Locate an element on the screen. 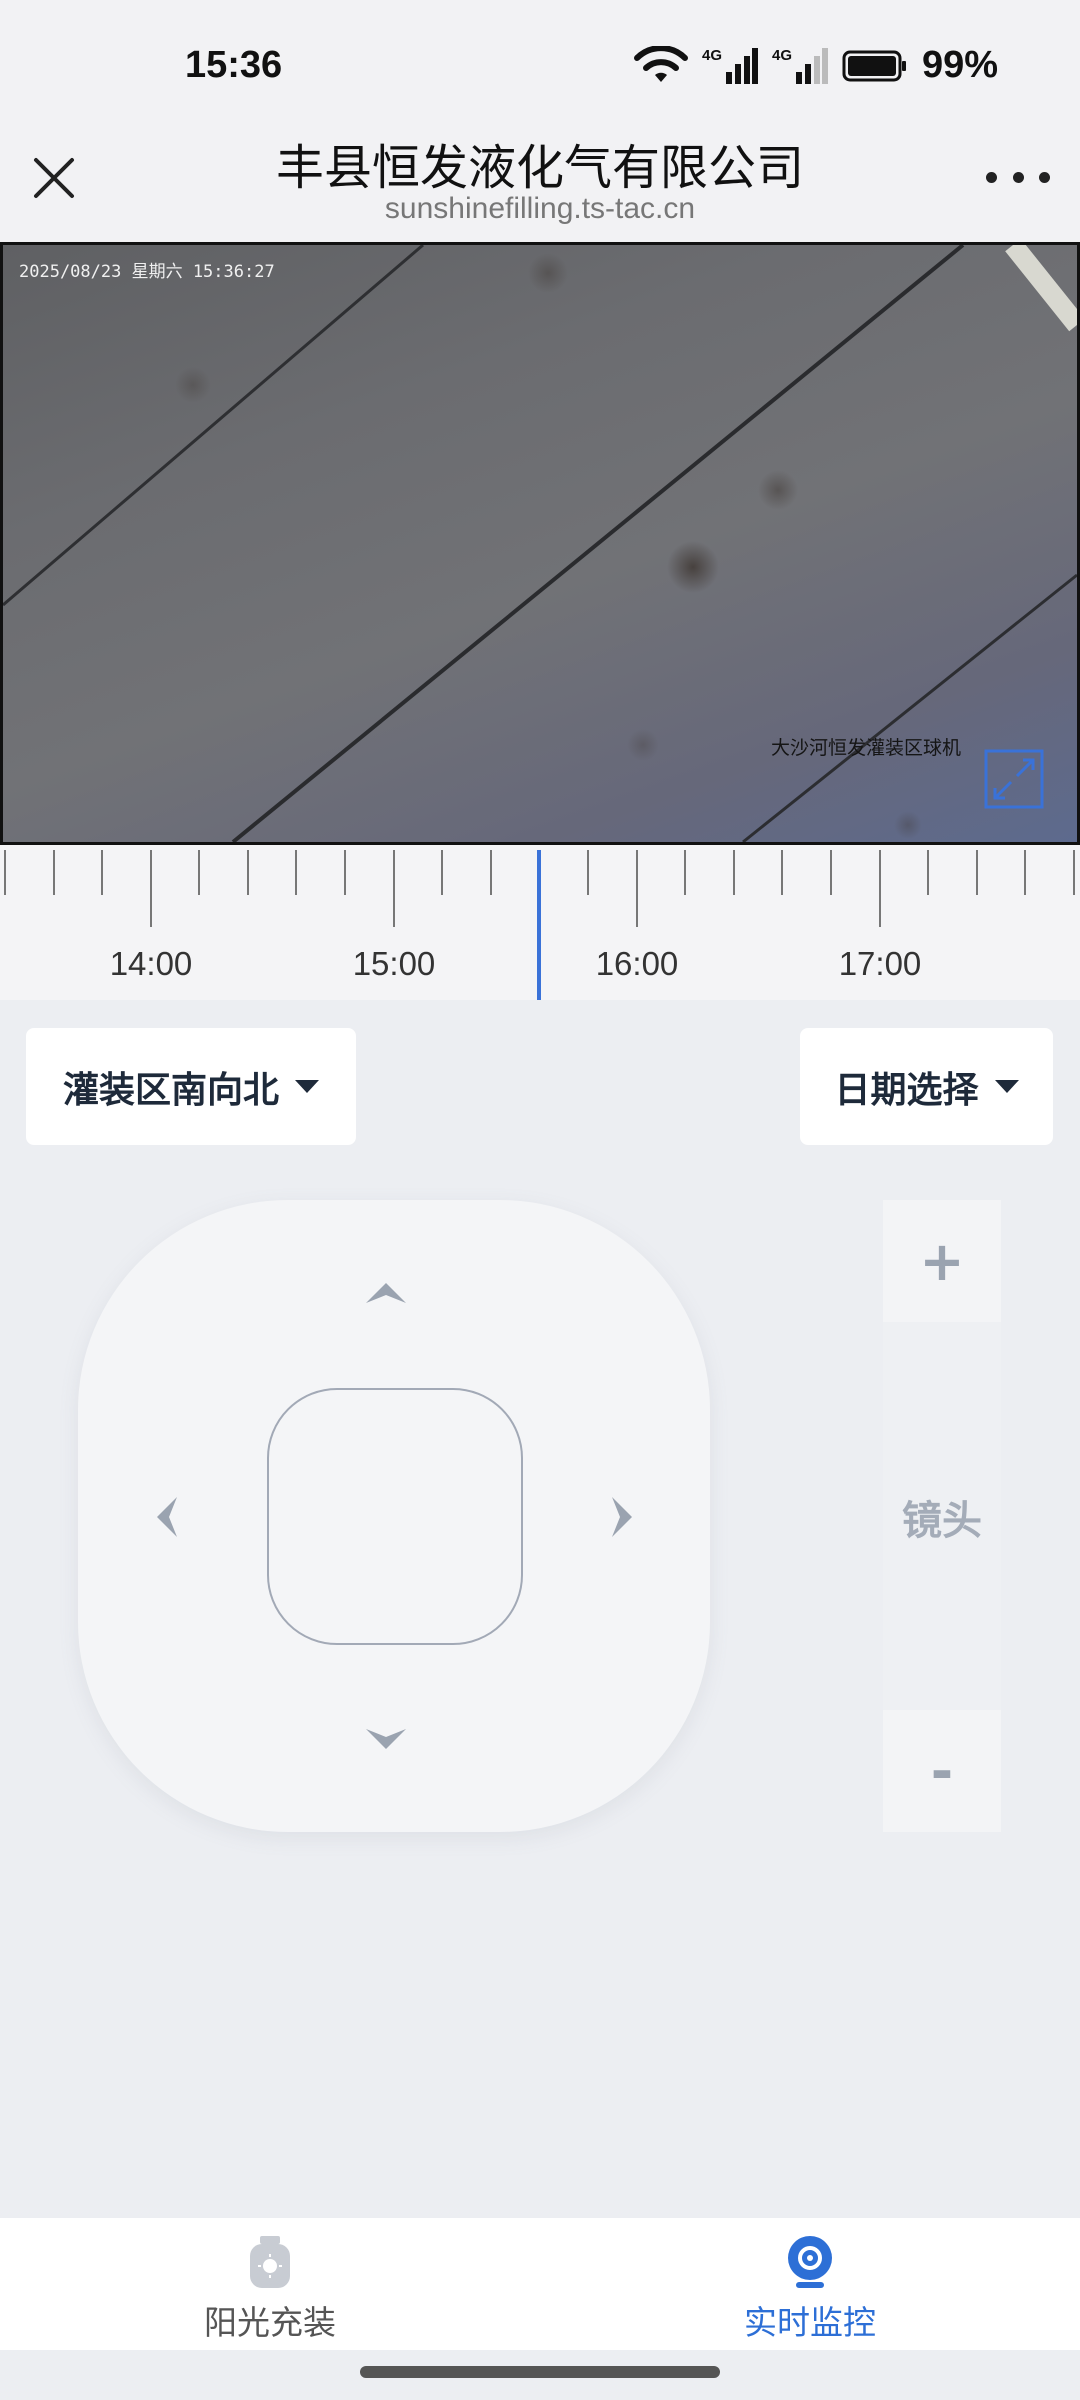  signal-icon-2: 4G is located at coordinates (800, 65).